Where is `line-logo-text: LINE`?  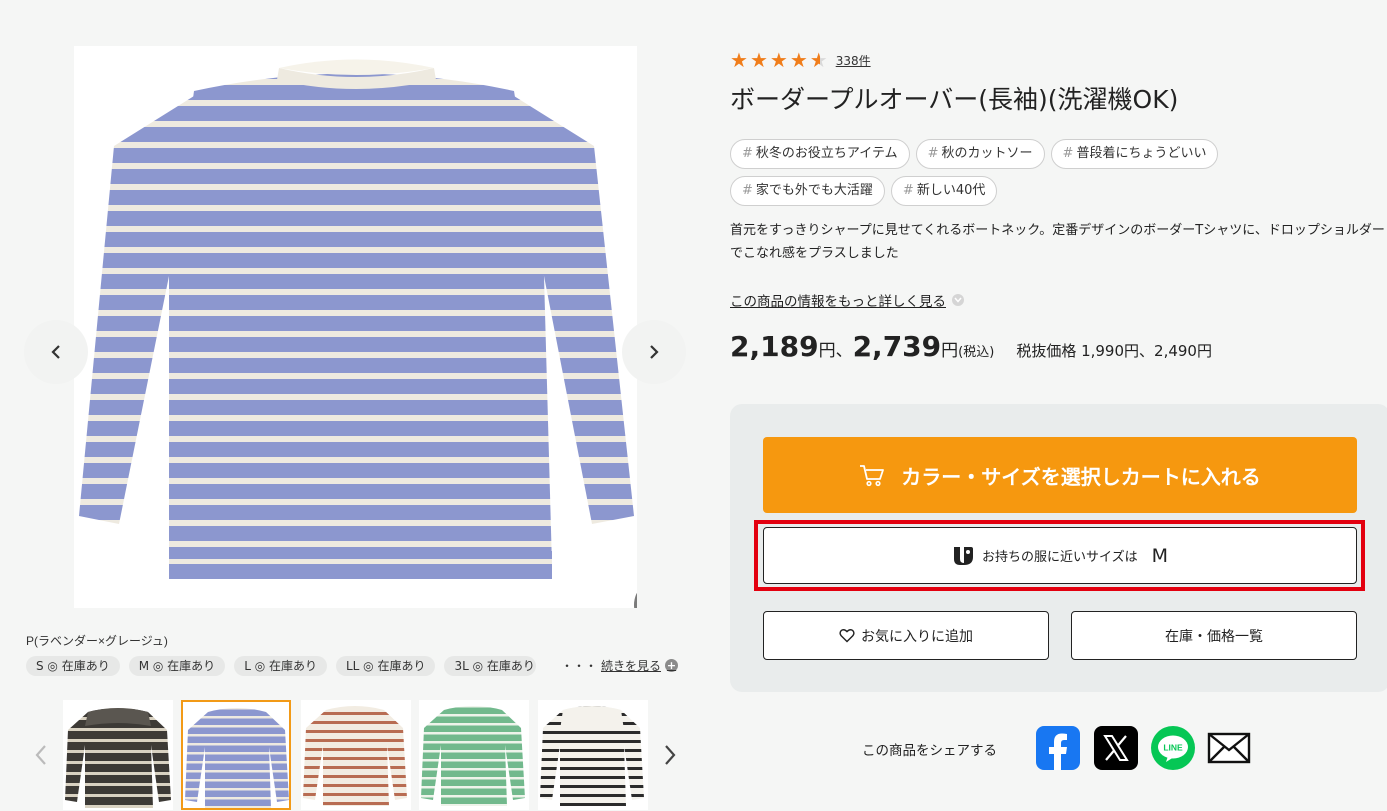
line-logo-text: LINE is located at coordinates (1173, 748).